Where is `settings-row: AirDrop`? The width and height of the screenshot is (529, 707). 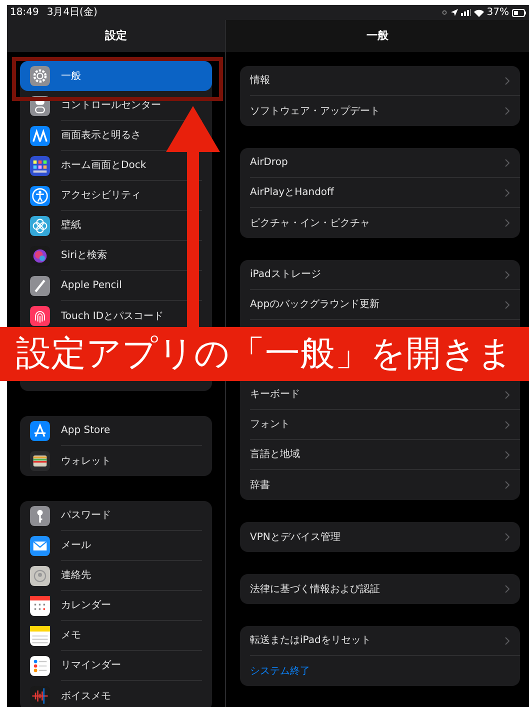
settings-row: AirDrop is located at coordinates (385, 163).